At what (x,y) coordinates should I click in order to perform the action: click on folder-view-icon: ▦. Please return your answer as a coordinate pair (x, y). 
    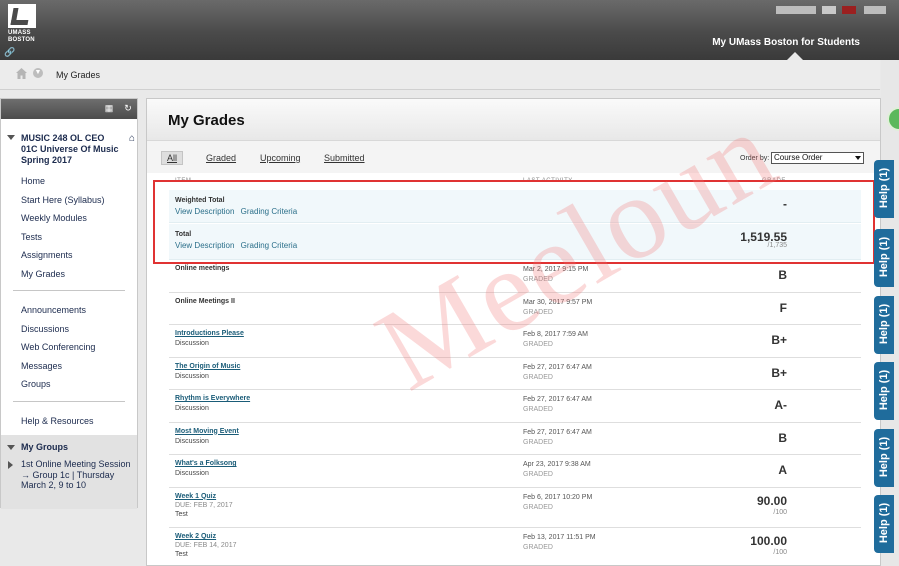
    Looking at the image, I should click on (109, 108).